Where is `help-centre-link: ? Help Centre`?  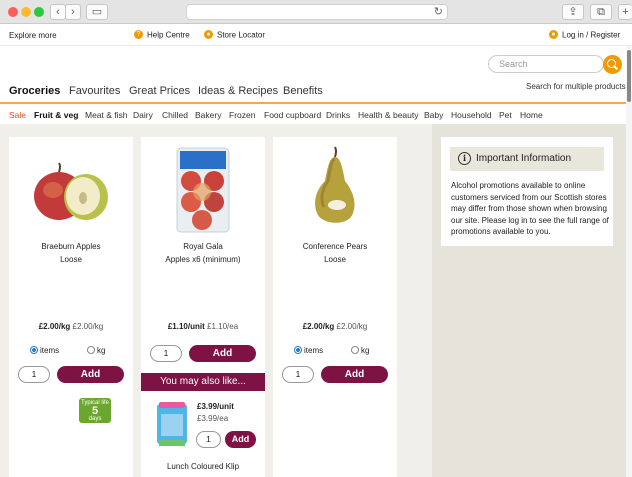
help-centre-link: ? Help Centre is located at coordinates (162, 35).